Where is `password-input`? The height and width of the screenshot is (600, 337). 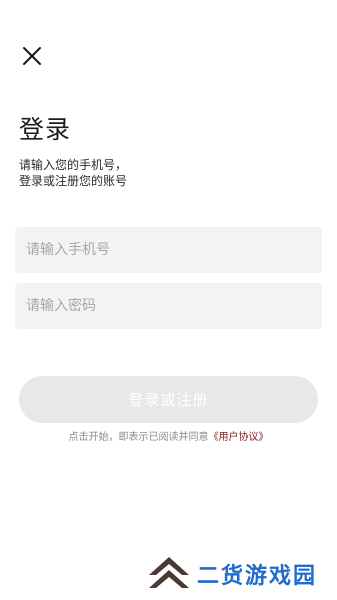 password-input is located at coordinates (168, 306).